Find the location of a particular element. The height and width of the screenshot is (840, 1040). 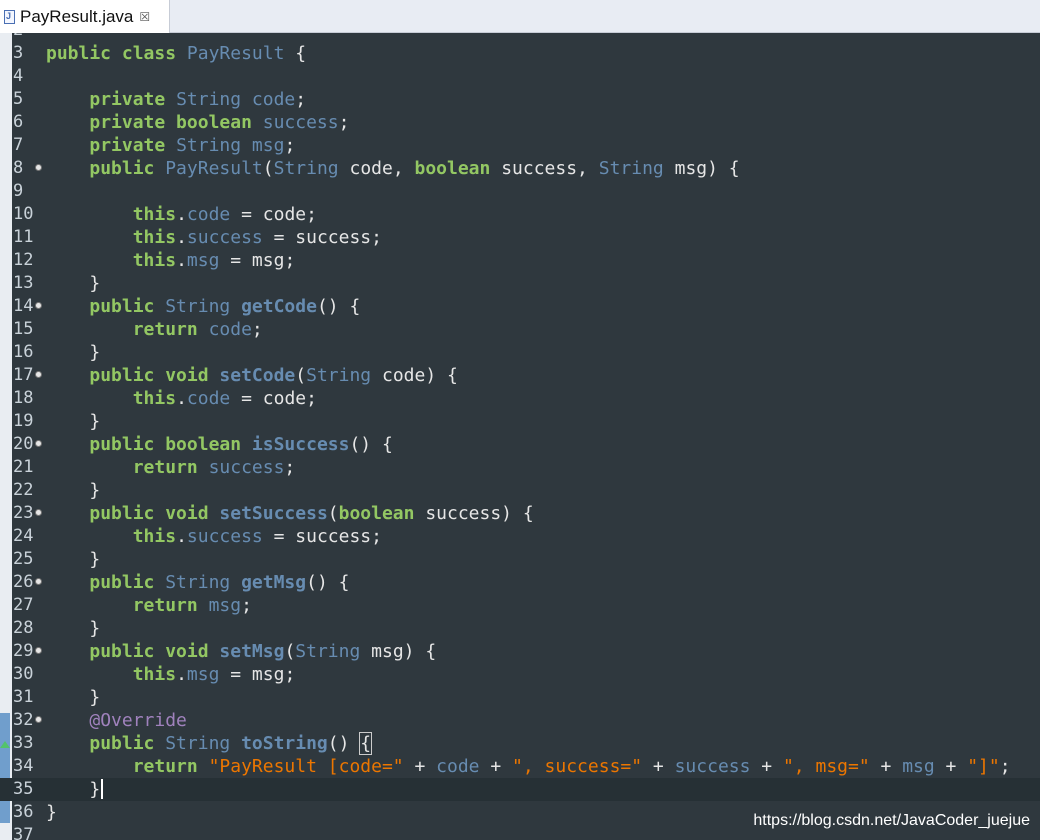

close-tab-icon: ☒ is located at coordinates (144, 17).